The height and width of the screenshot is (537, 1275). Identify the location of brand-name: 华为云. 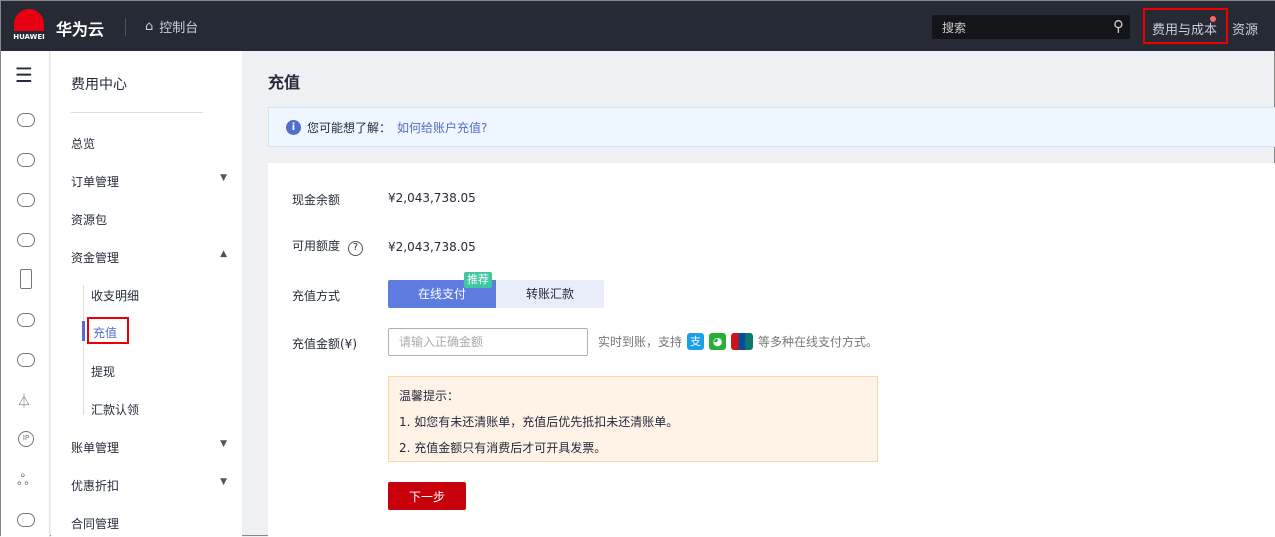
(80, 28).